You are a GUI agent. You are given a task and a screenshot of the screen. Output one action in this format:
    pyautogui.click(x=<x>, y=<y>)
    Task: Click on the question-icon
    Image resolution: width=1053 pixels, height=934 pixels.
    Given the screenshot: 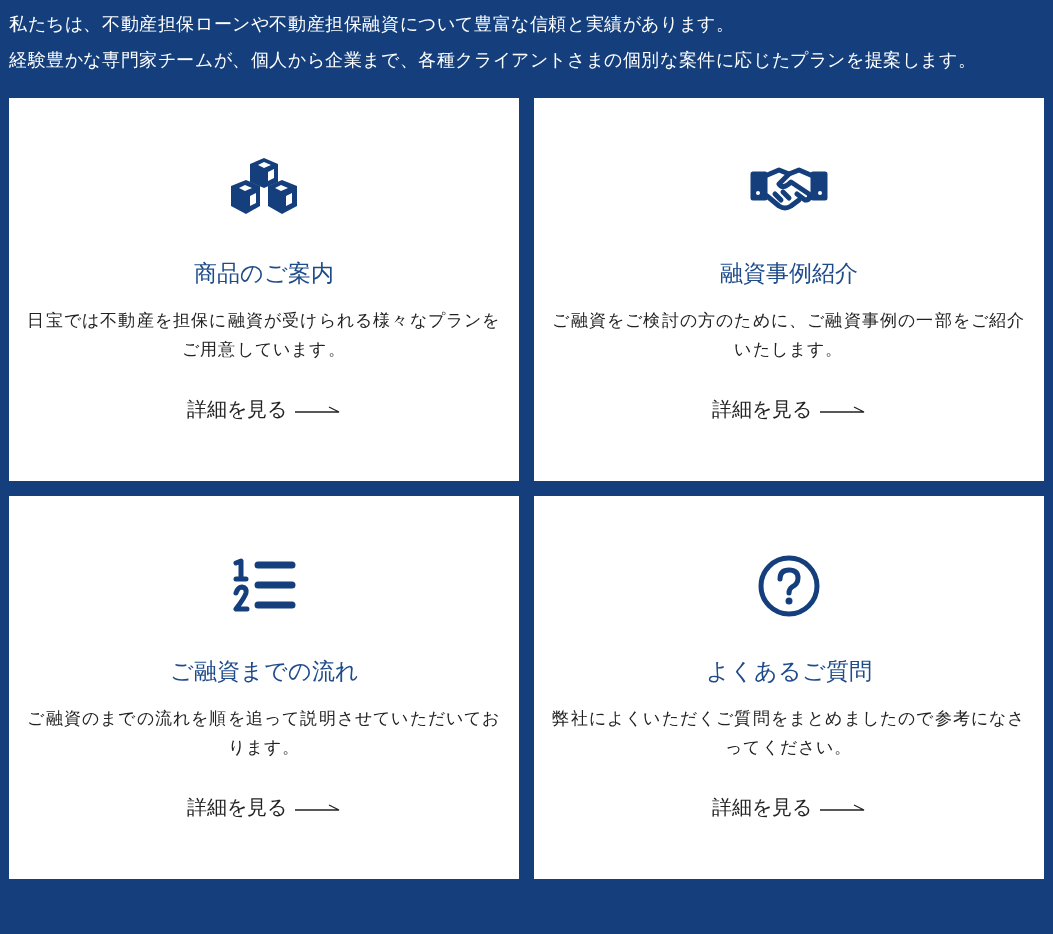 What is the action you would take?
    pyautogui.click(x=789, y=586)
    